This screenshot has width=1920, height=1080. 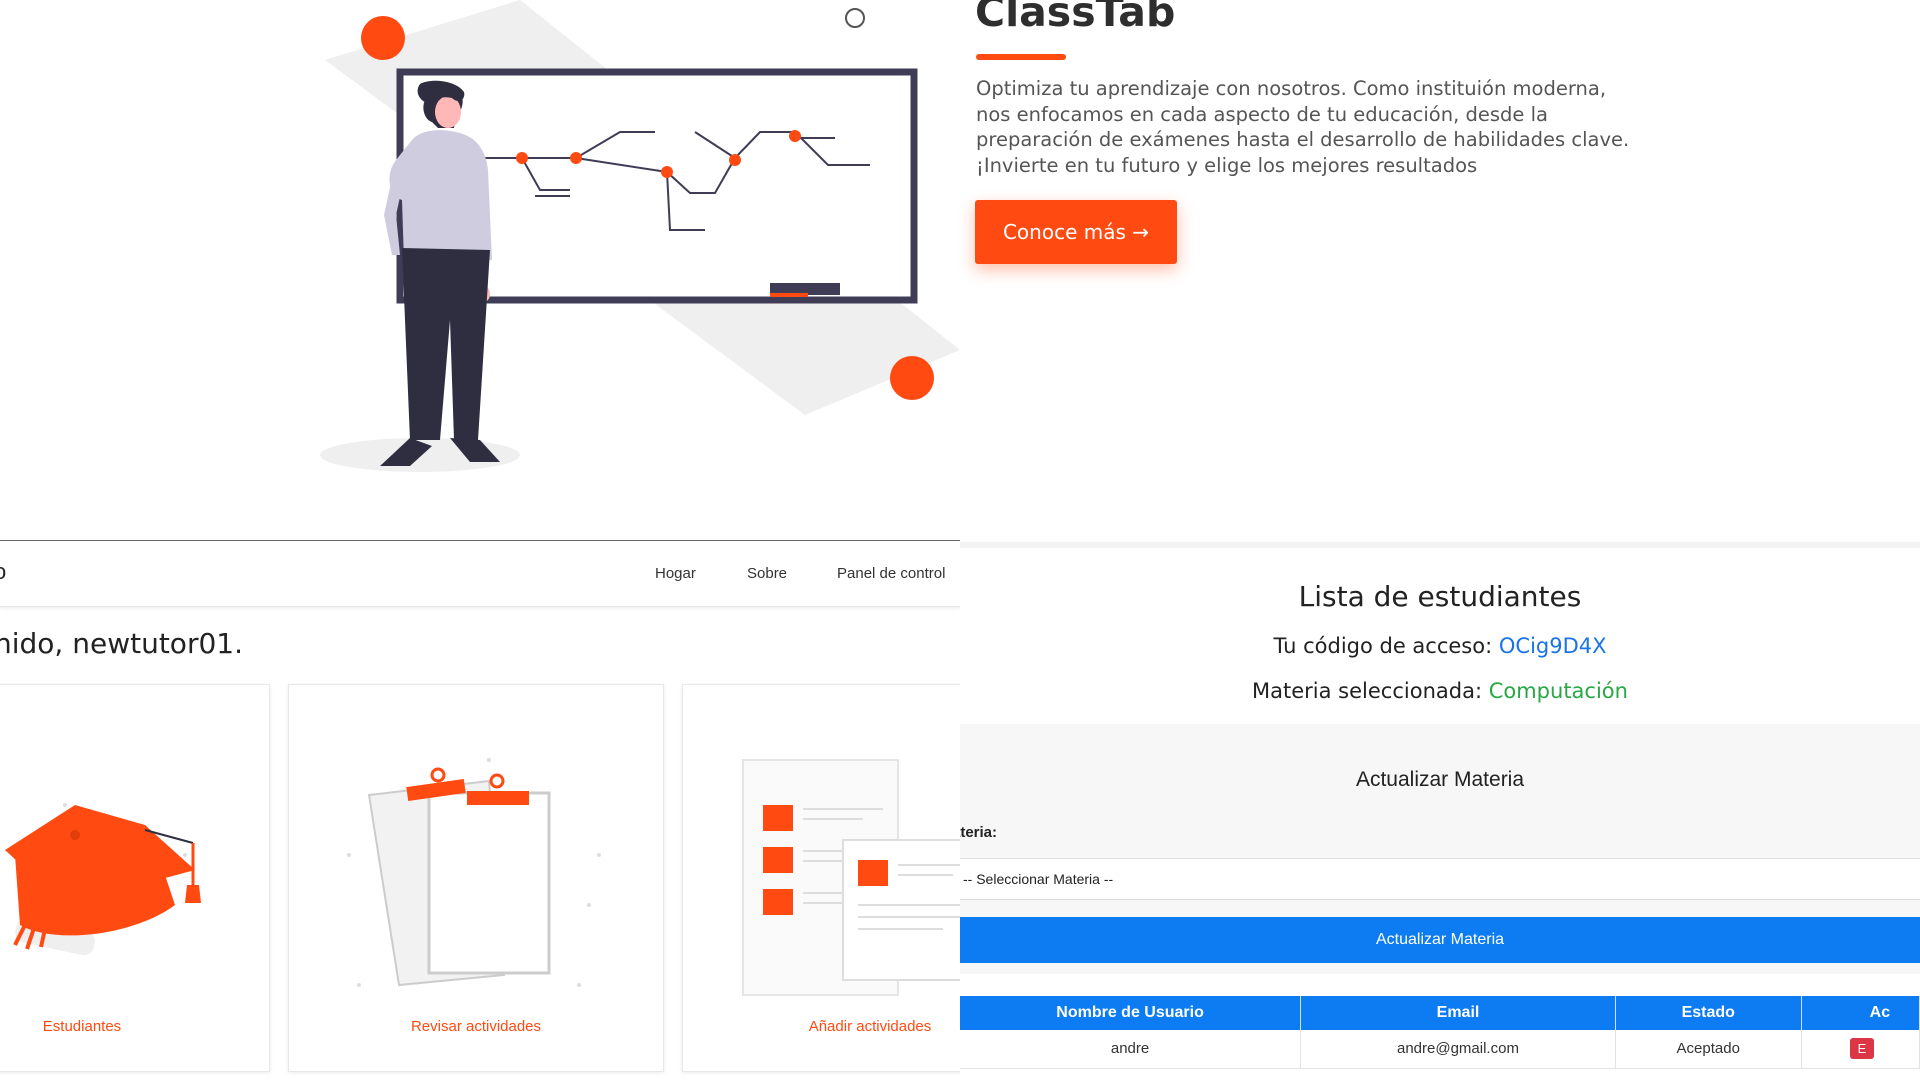 What do you see at coordinates (1708, 1013) in the screenshot?
I see `column-header-status: Estado` at bounding box center [1708, 1013].